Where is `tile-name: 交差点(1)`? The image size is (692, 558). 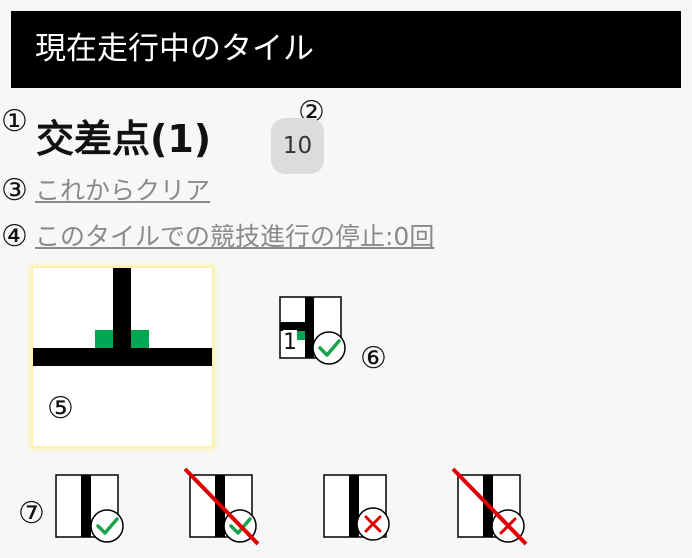
tile-name: 交差点(1) is located at coordinates (124, 139).